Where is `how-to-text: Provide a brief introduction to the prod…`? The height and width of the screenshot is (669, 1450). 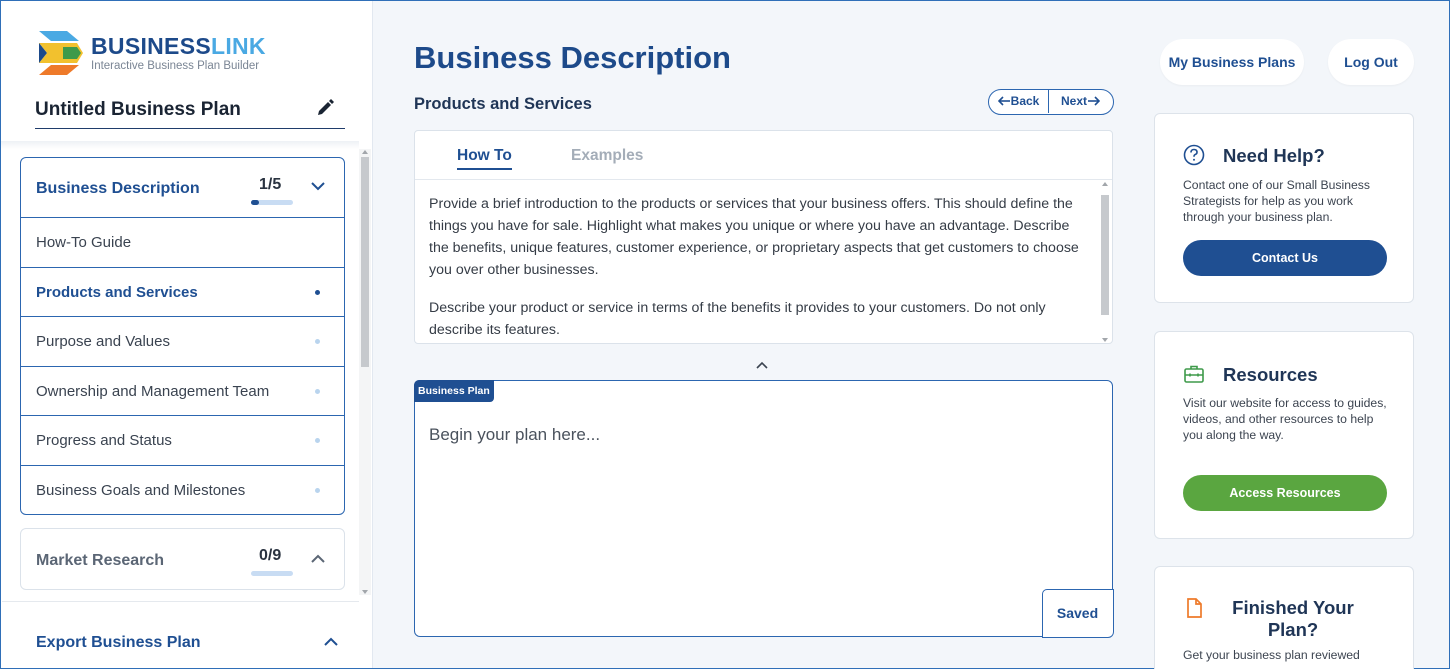 how-to-text: Provide a brief introduction to the prod… is located at coordinates (759, 275).